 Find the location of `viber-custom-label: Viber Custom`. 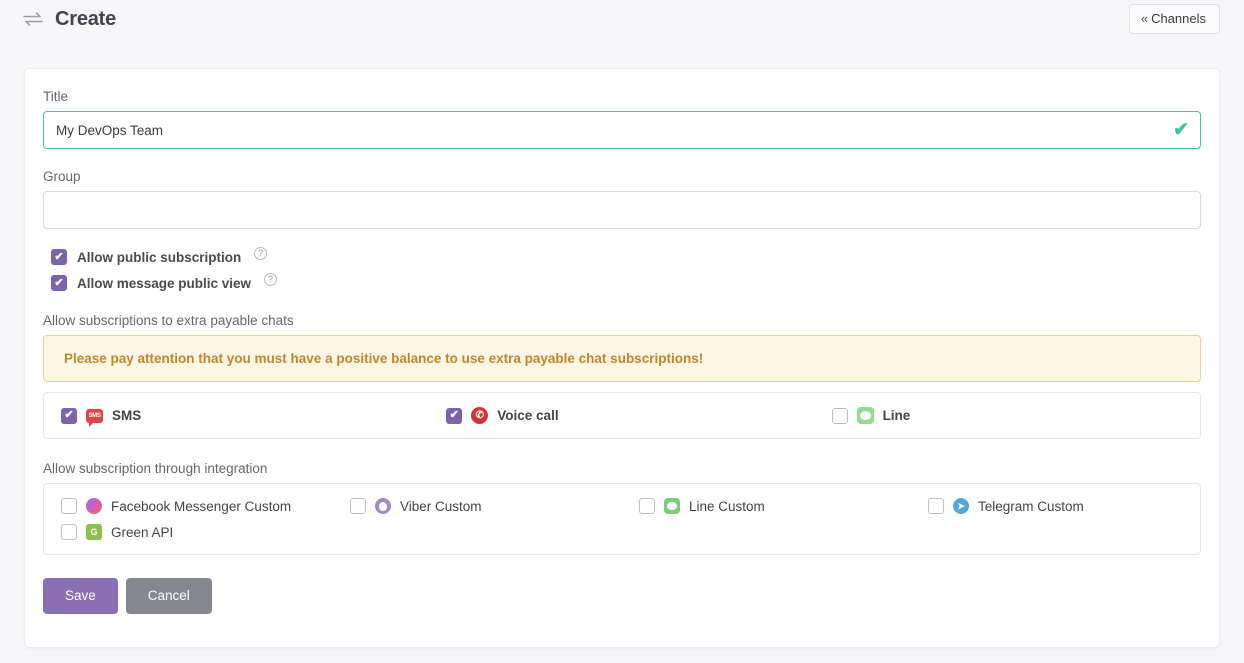

viber-custom-label: Viber Custom is located at coordinates (441, 506).